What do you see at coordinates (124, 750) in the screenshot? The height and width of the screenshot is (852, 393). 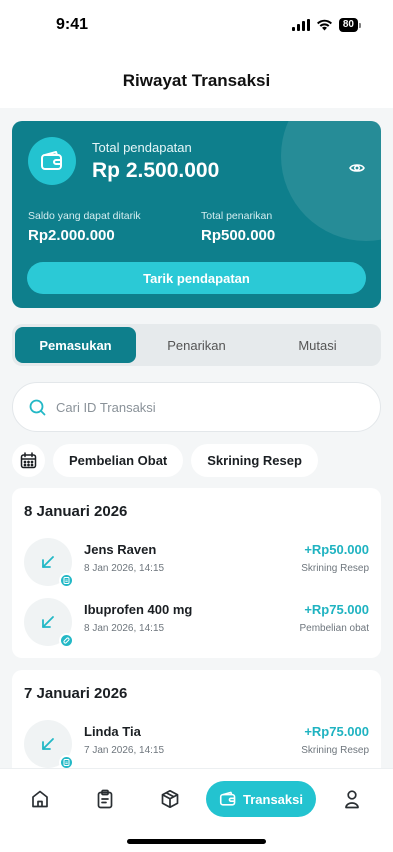 I see `transaction-time: 7 Jan 2026, 14:15` at bounding box center [124, 750].